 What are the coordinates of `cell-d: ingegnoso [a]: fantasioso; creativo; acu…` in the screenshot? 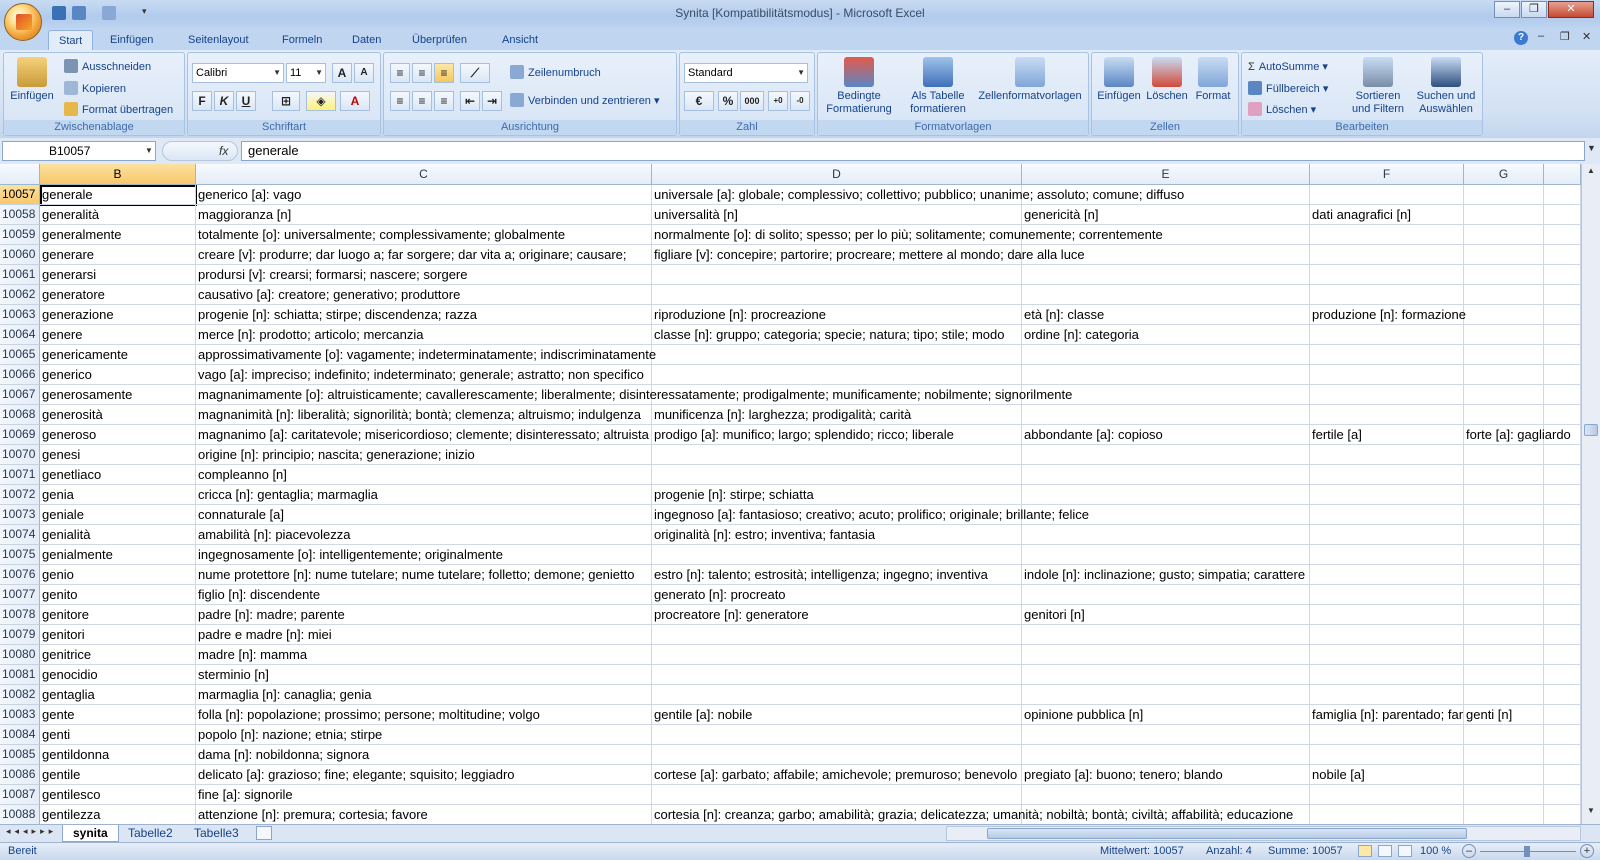 It's located at (870, 515).